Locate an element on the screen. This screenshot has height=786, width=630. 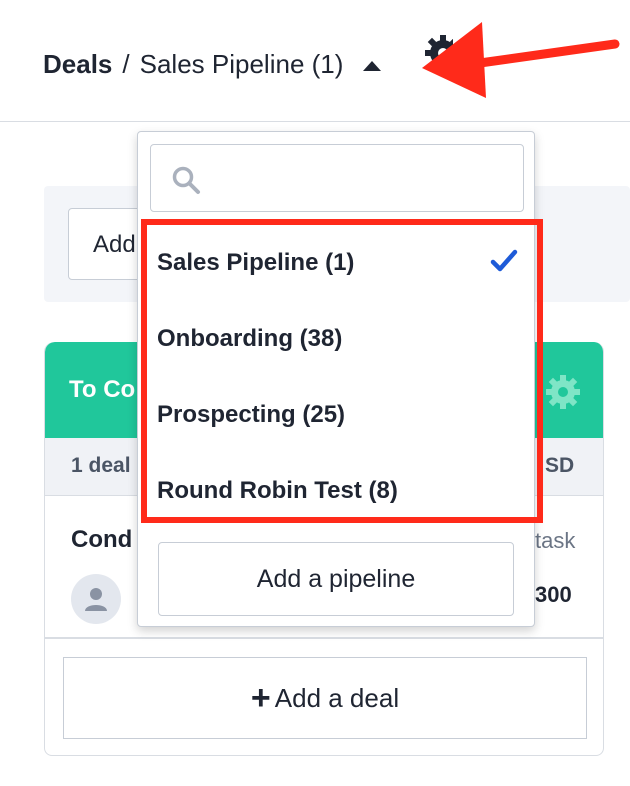
breadcrumb-deals-link: Deals is located at coordinates (77, 64).